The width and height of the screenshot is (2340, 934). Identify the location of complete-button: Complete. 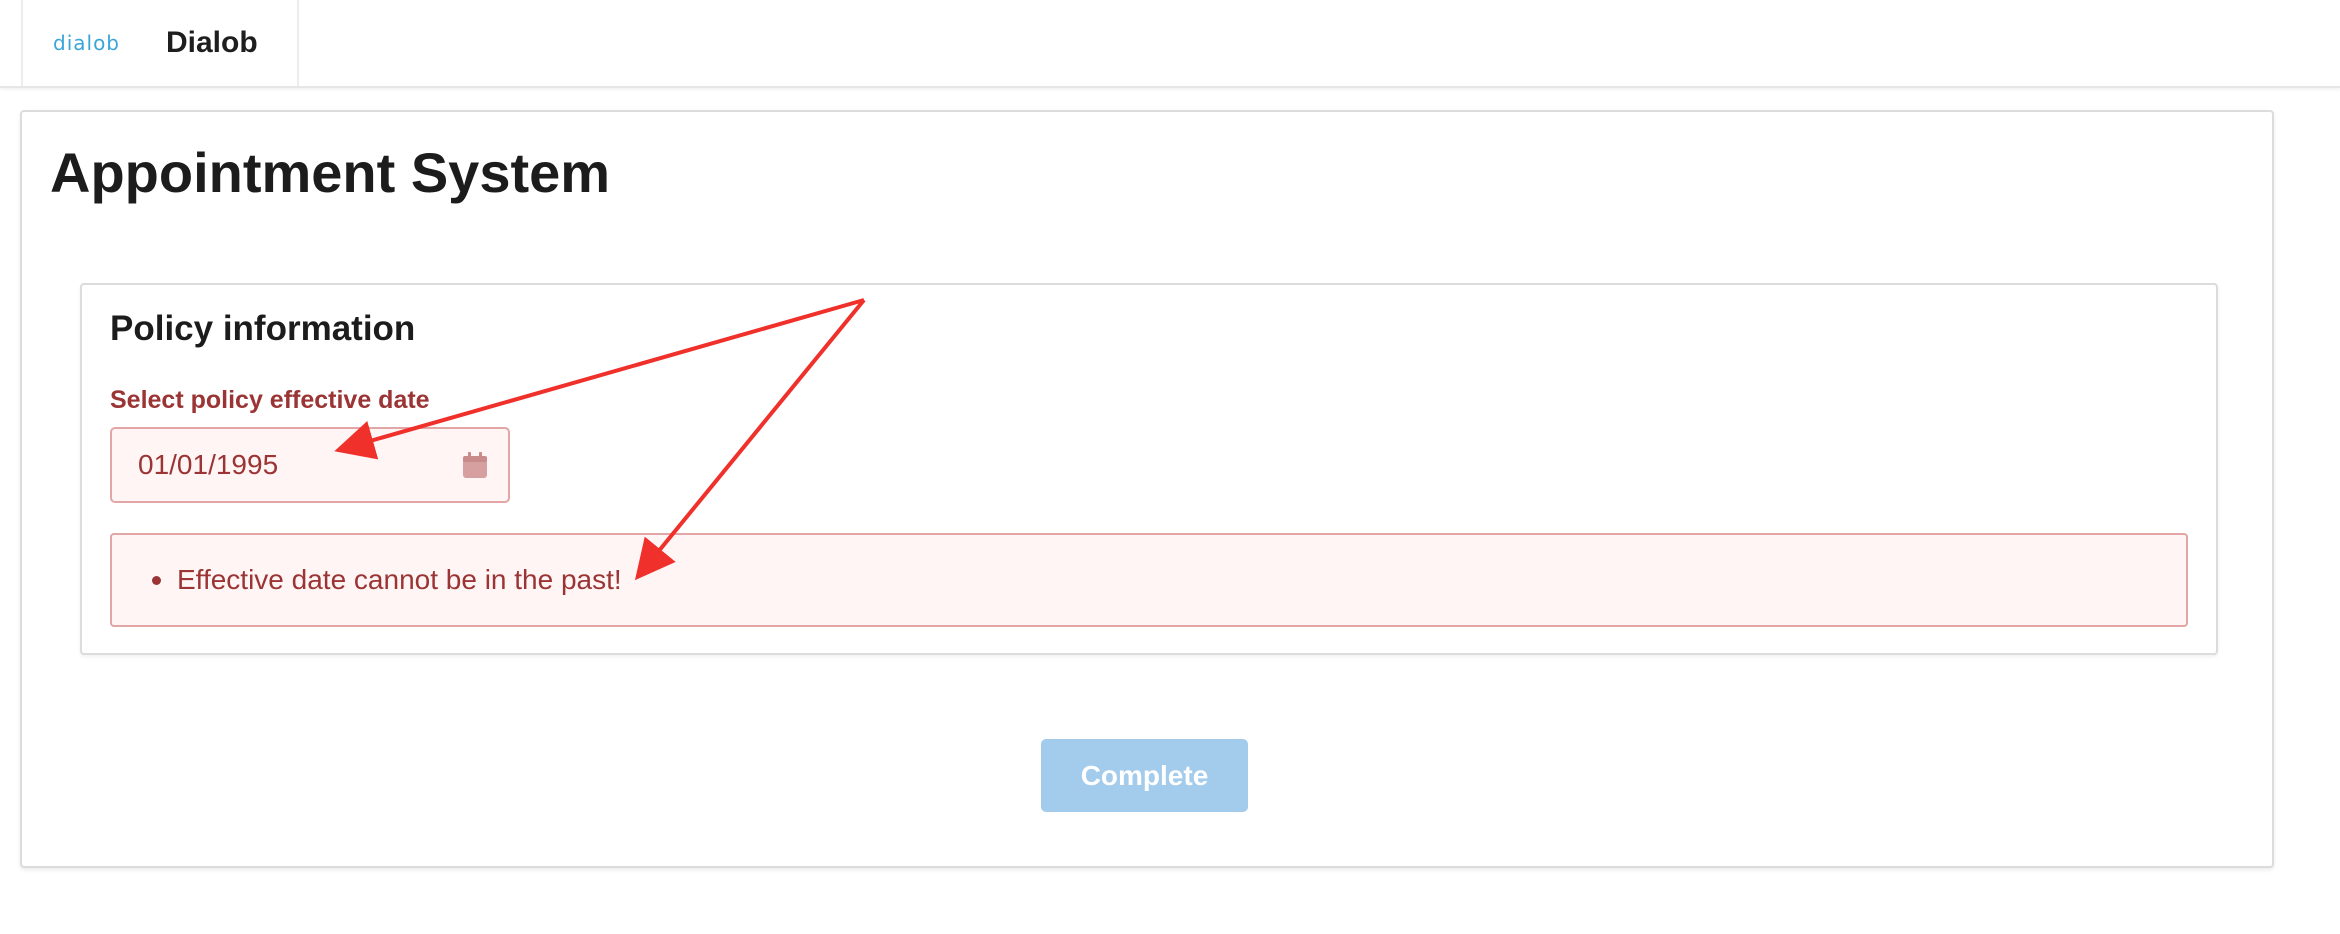
(1144, 775).